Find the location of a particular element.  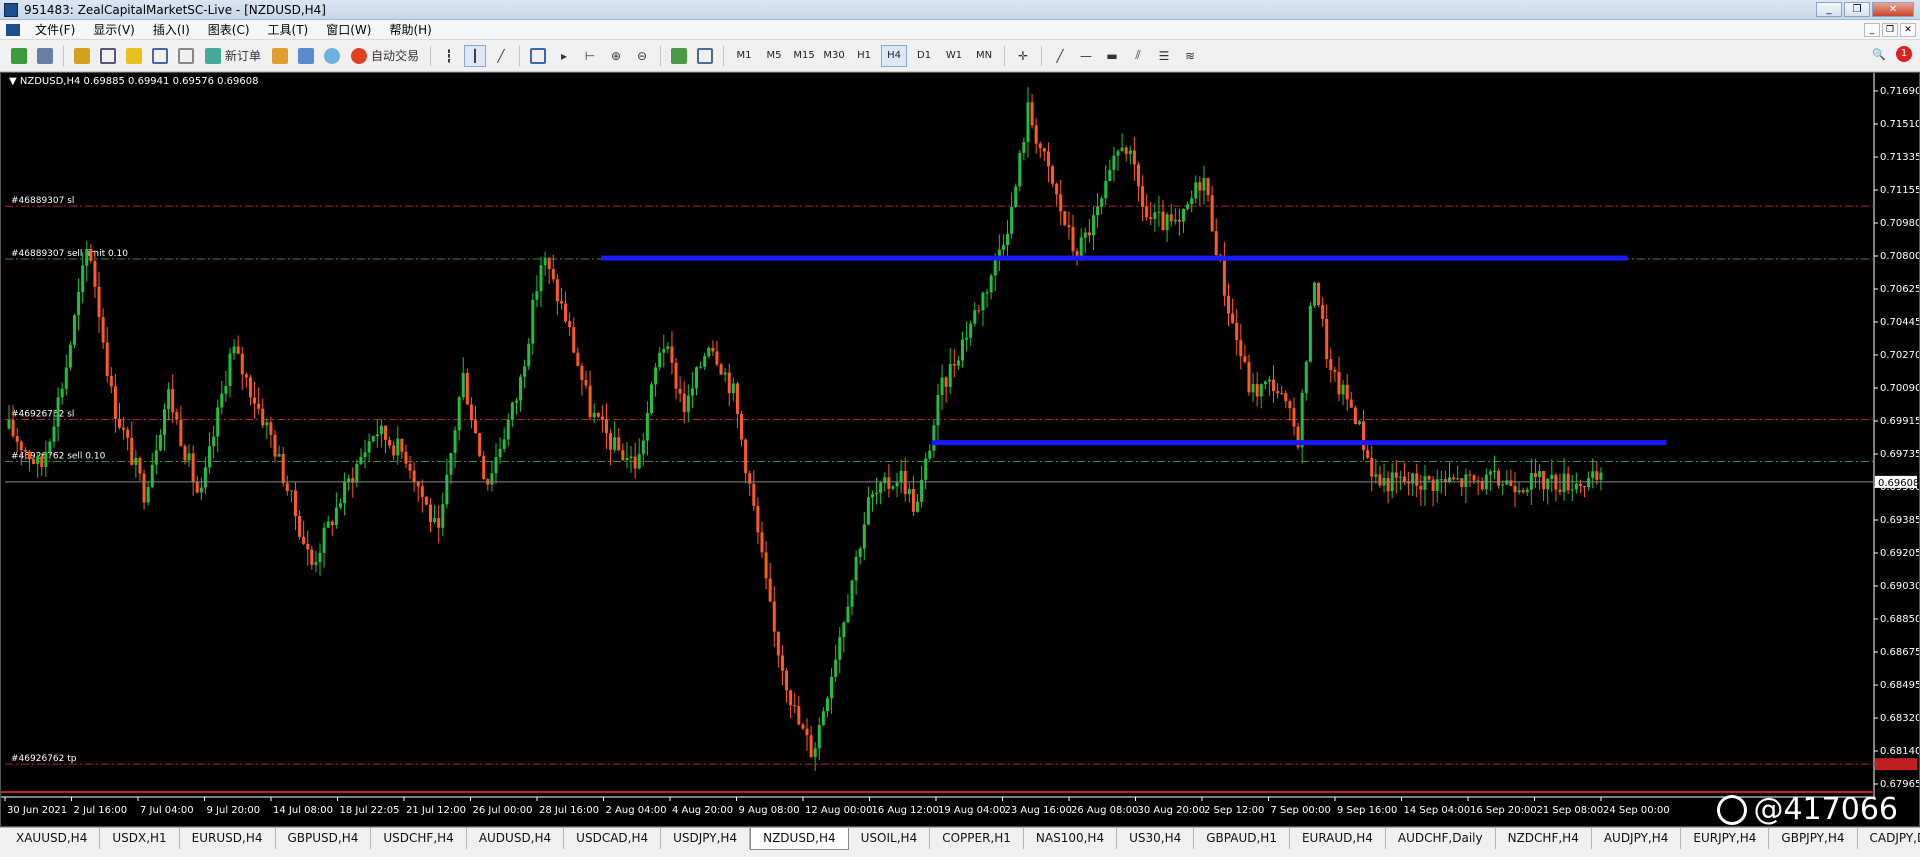

chart-tab-gbpaud-h1: GBPAUD,H1 is located at coordinates (1242, 838).